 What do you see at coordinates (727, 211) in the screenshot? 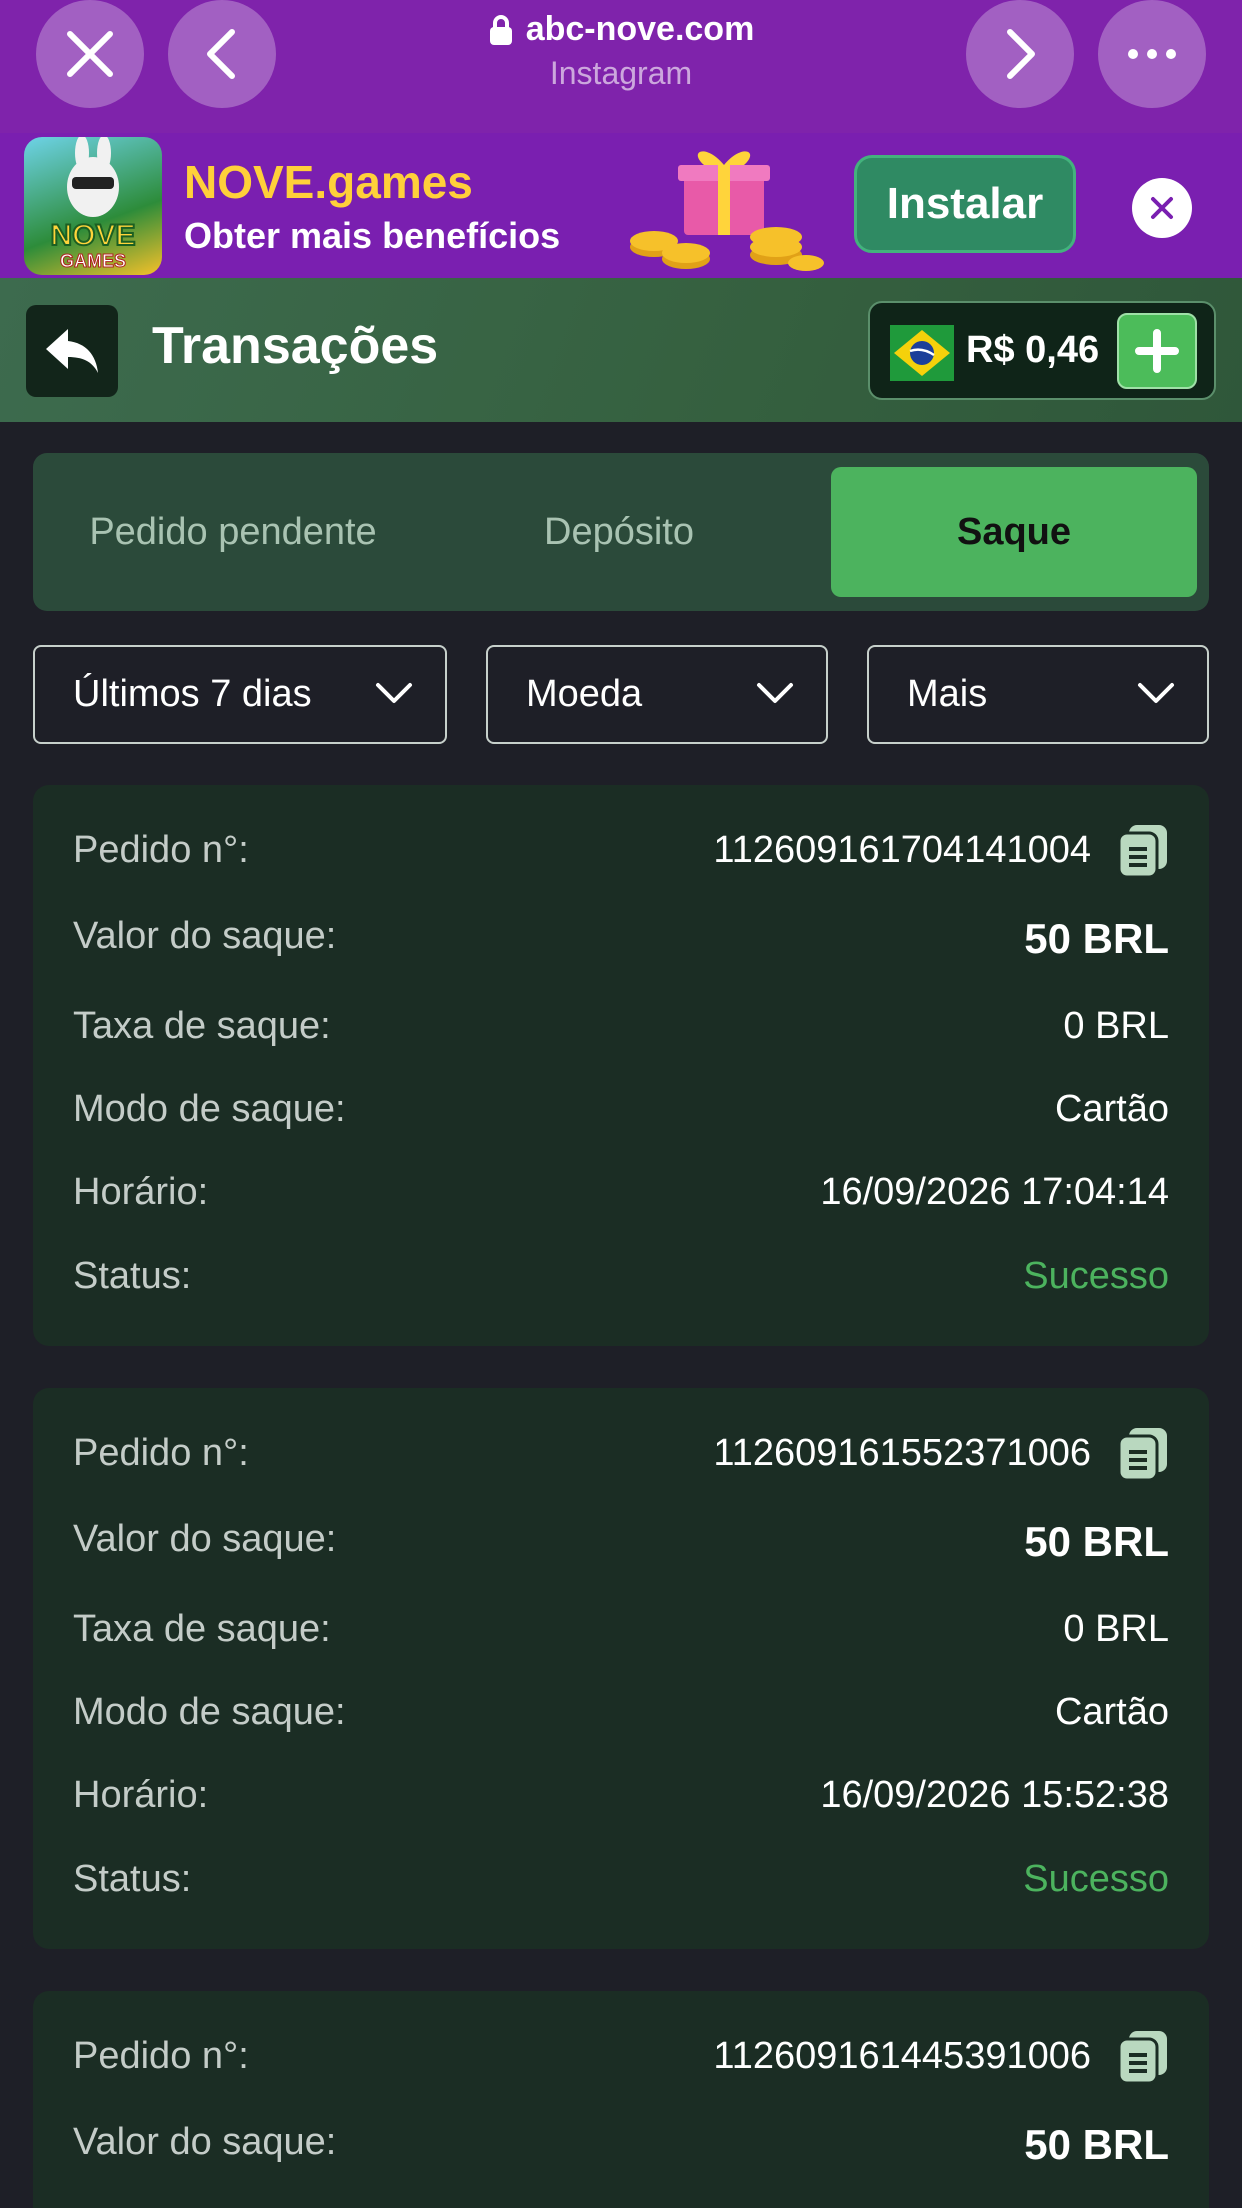
I see `gift-coins-icon` at bounding box center [727, 211].